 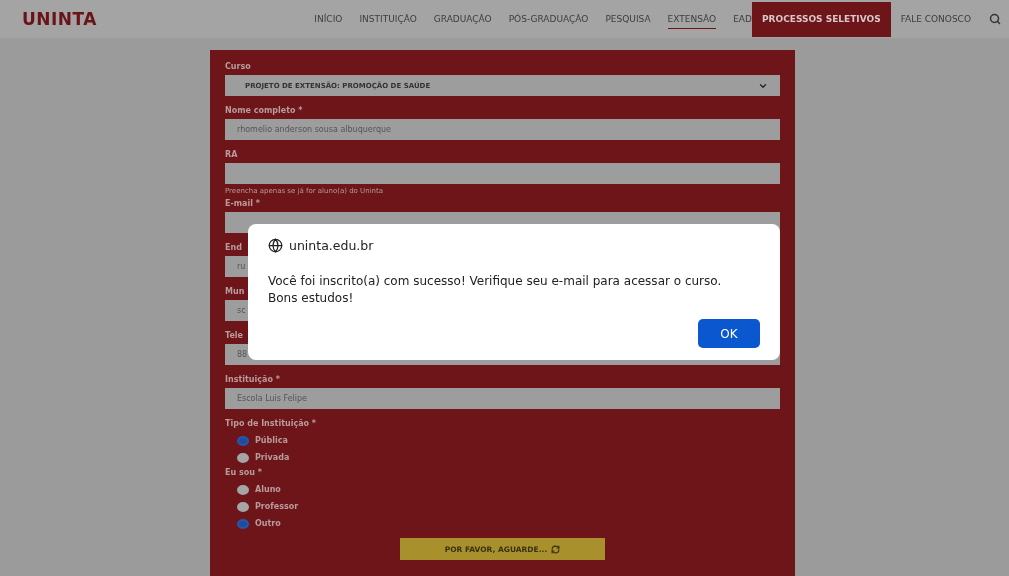 What do you see at coordinates (462, 19) in the screenshot?
I see `nav-link: GRADUAÇÃO` at bounding box center [462, 19].